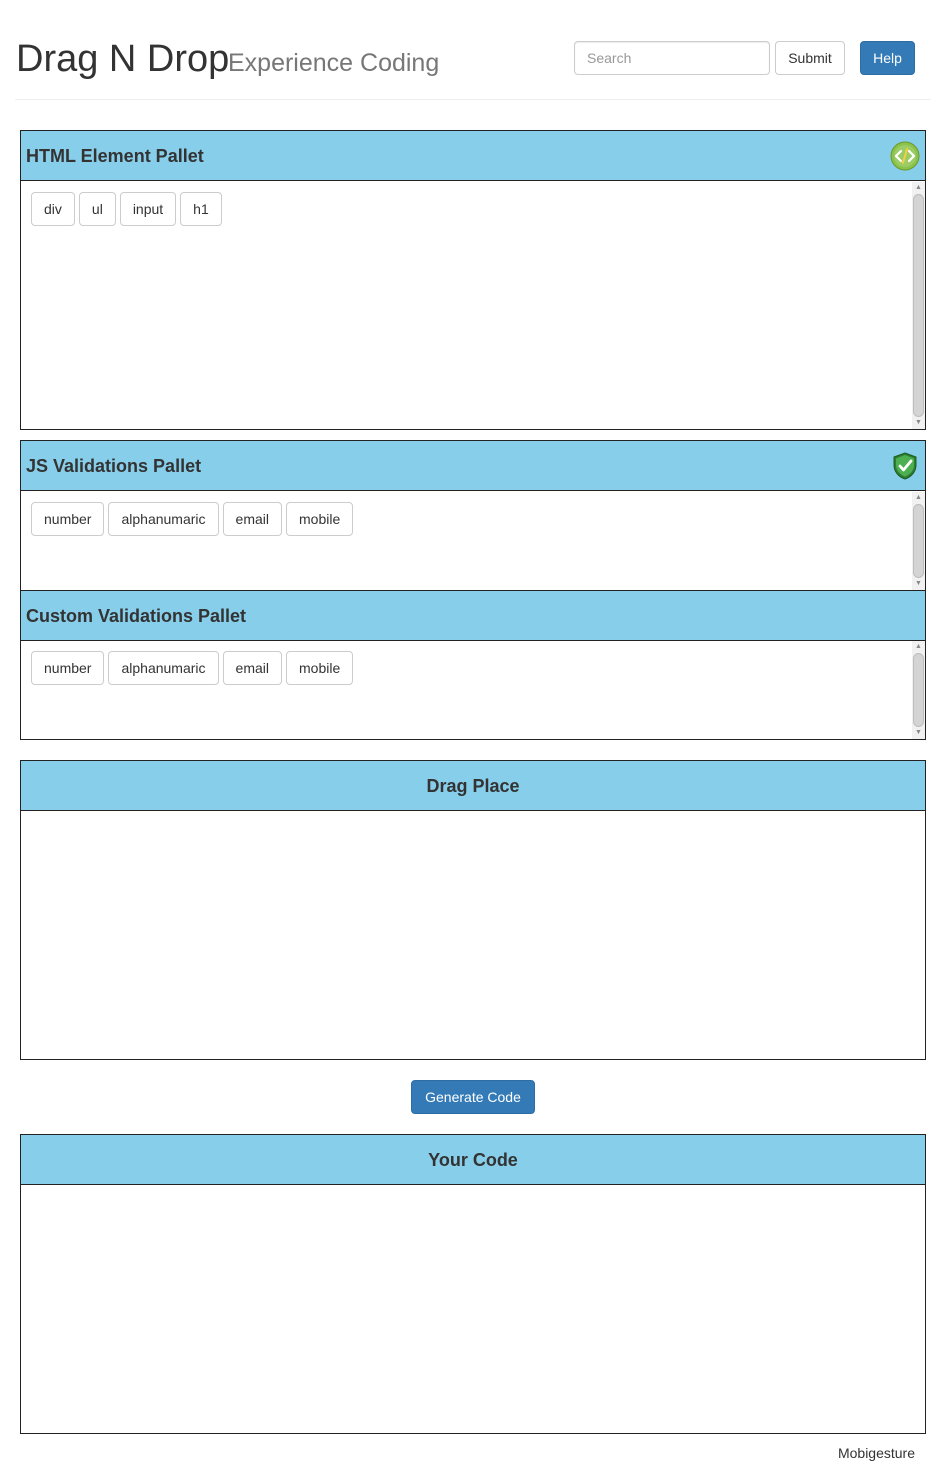 This screenshot has width=946, height=1474. Describe the element at coordinates (97, 209) in the screenshot. I see `element-chip-ul: ul` at that location.